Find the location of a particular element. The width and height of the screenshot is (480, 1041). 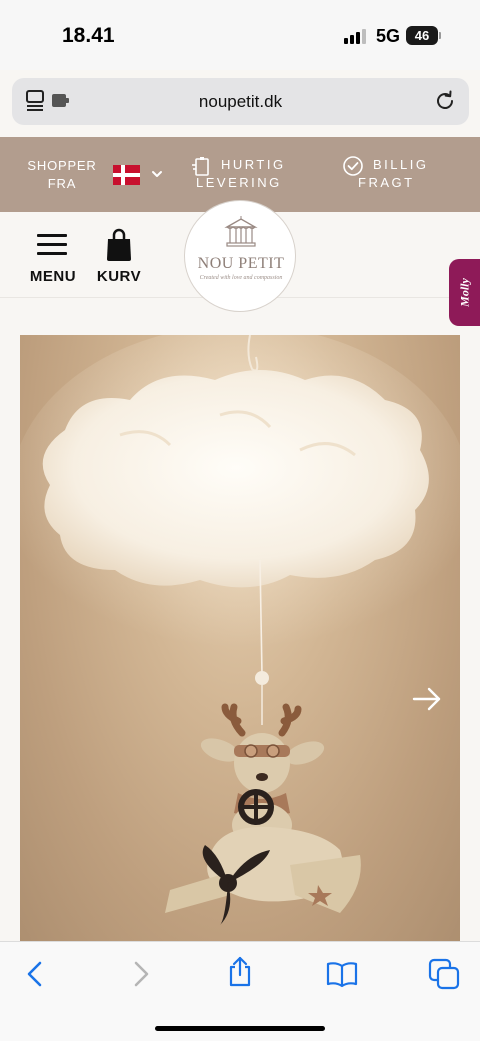

carousel-icon is located at coordinates (241, 231).